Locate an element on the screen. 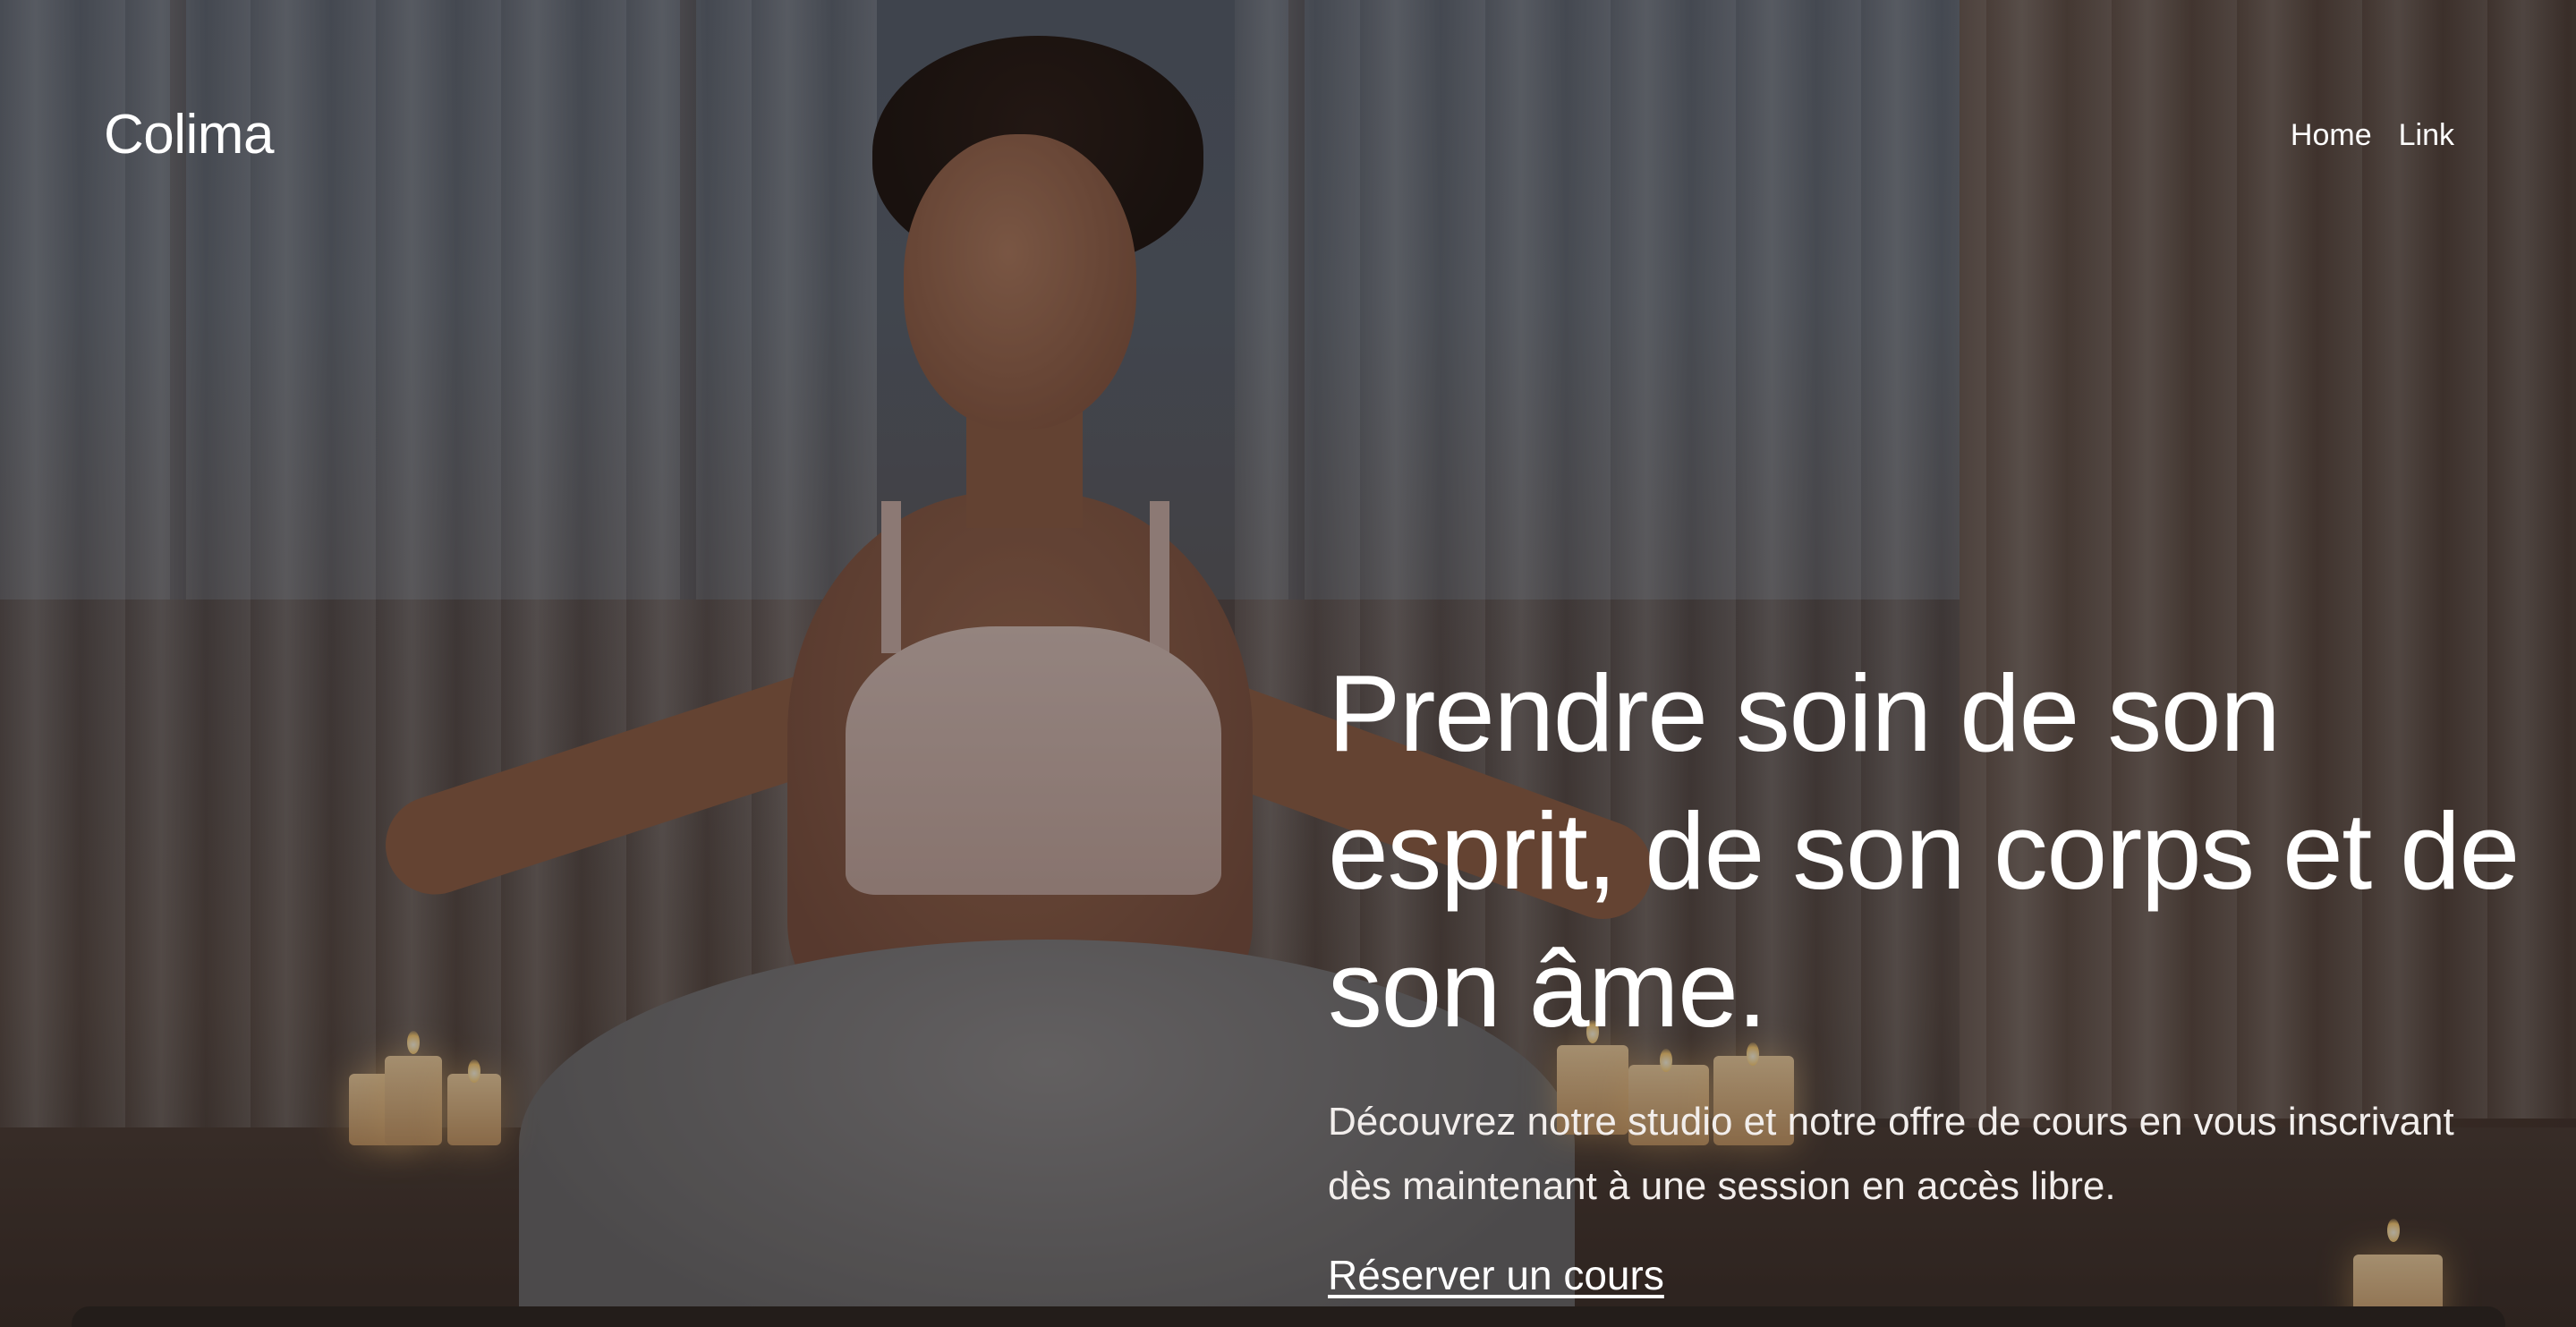 The width and height of the screenshot is (2576, 1327). main-nav: Home Link is located at coordinates (2372, 135).